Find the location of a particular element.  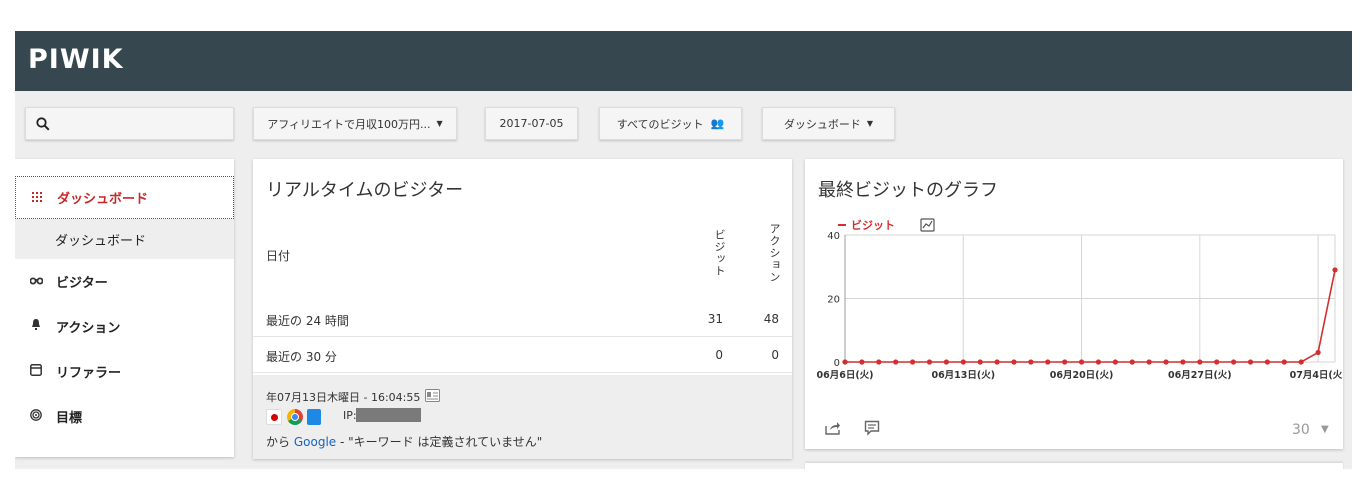

row-label: 最近の 30 分 is located at coordinates (301, 357).